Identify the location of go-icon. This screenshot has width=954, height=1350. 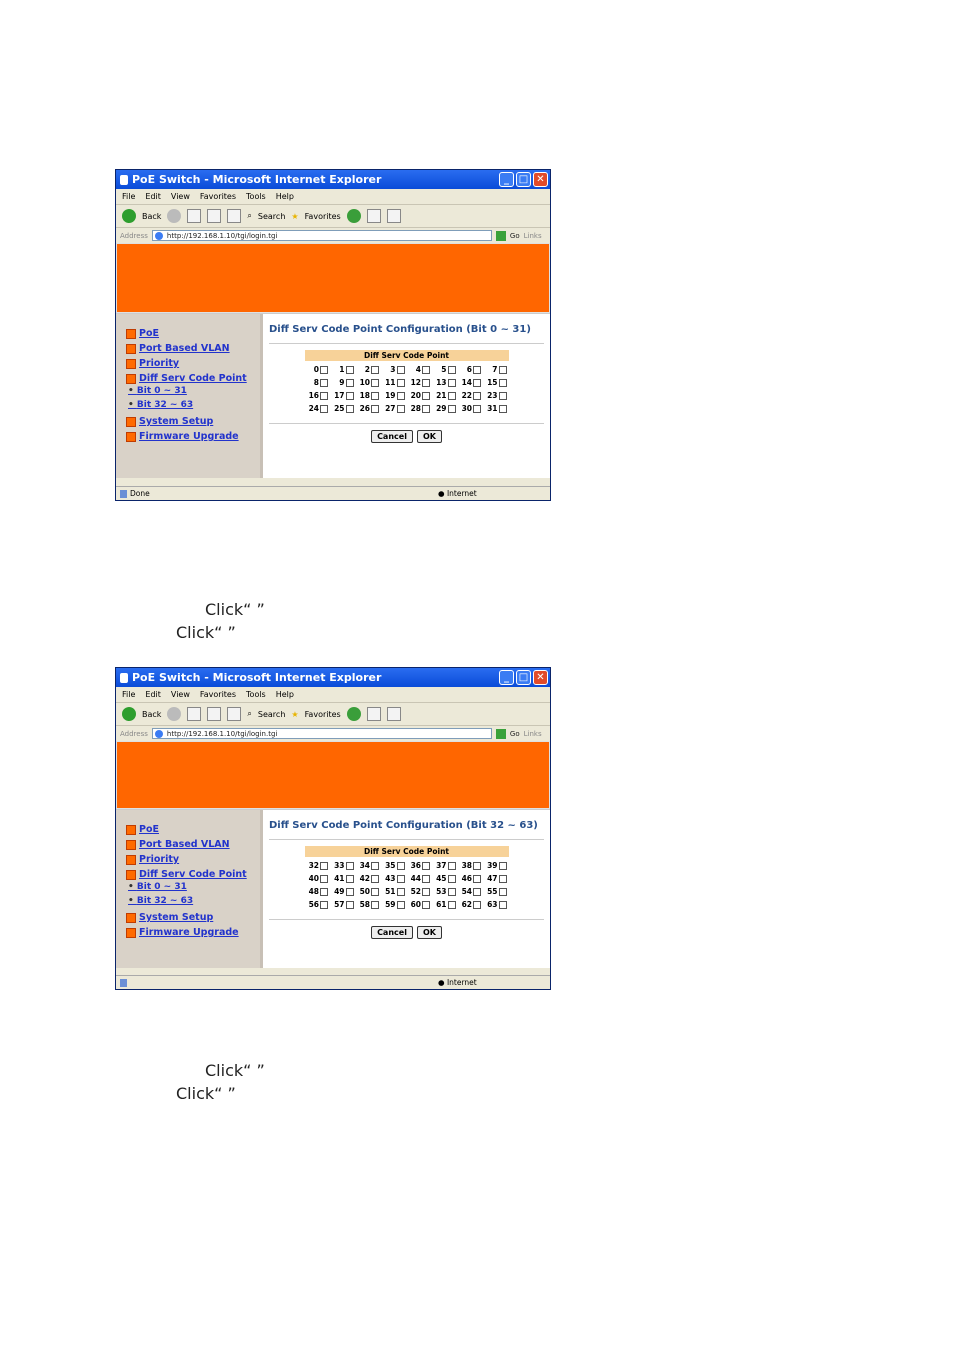
(500, 235).